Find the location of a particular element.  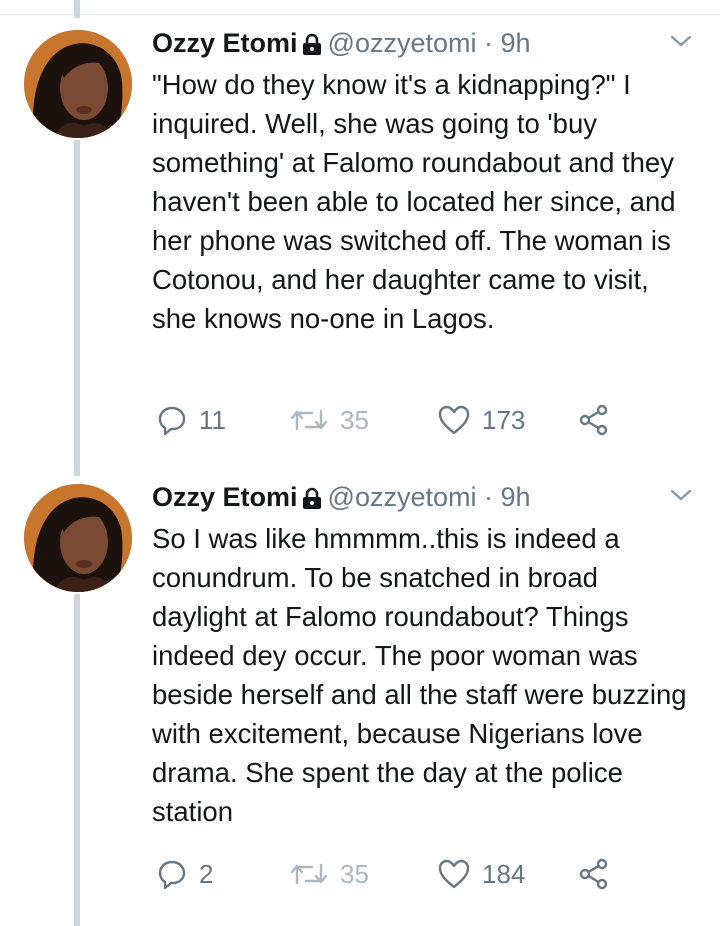

reply-count: 11 is located at coordinates (212, 419).